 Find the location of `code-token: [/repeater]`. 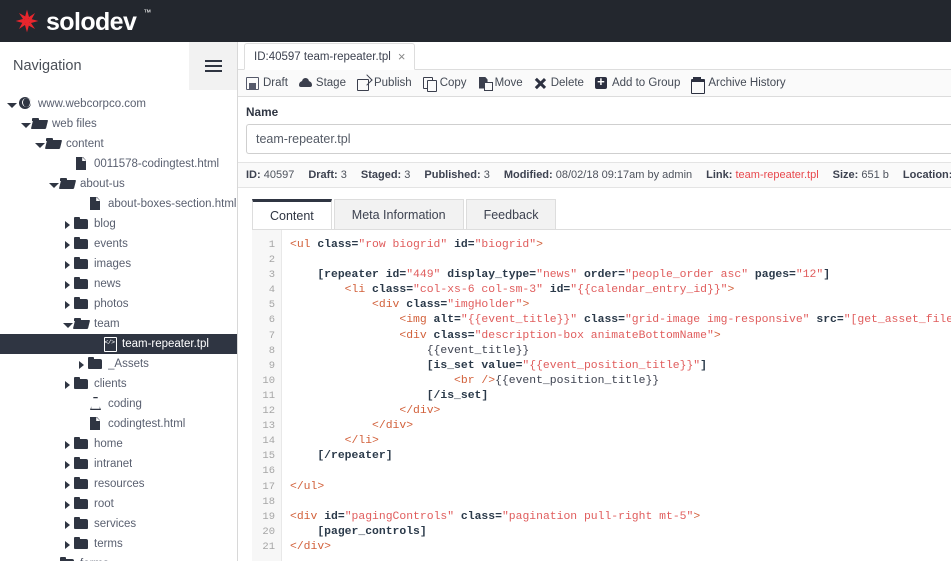

code-token: [/repeater] is located at coordinates (341, 456).